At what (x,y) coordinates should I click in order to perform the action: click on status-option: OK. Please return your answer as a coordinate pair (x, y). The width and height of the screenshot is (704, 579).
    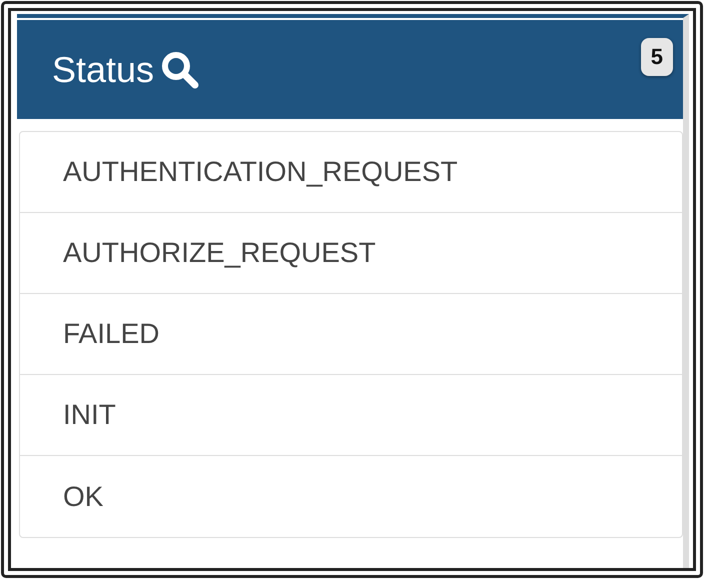
    Looking at the image, I should click on (83, 496).